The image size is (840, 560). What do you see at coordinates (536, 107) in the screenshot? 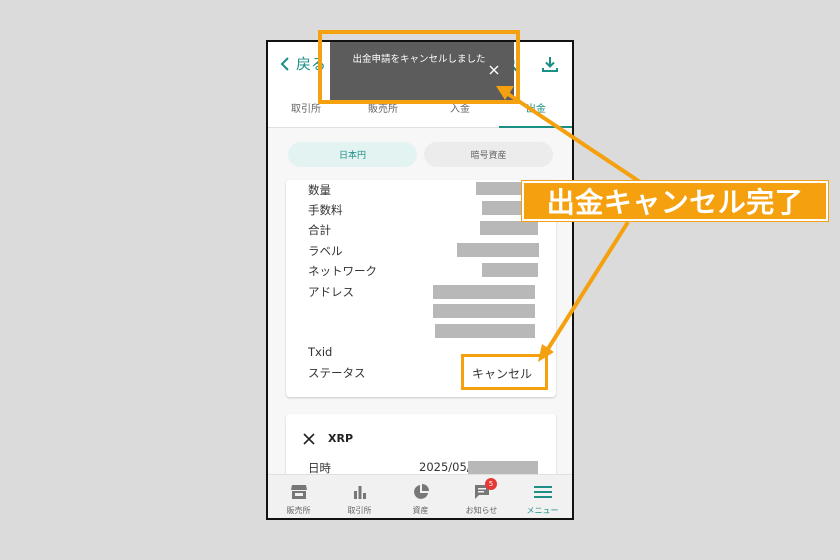
I see `tab-withdraw: 出金` at bounding box center [536, 107].